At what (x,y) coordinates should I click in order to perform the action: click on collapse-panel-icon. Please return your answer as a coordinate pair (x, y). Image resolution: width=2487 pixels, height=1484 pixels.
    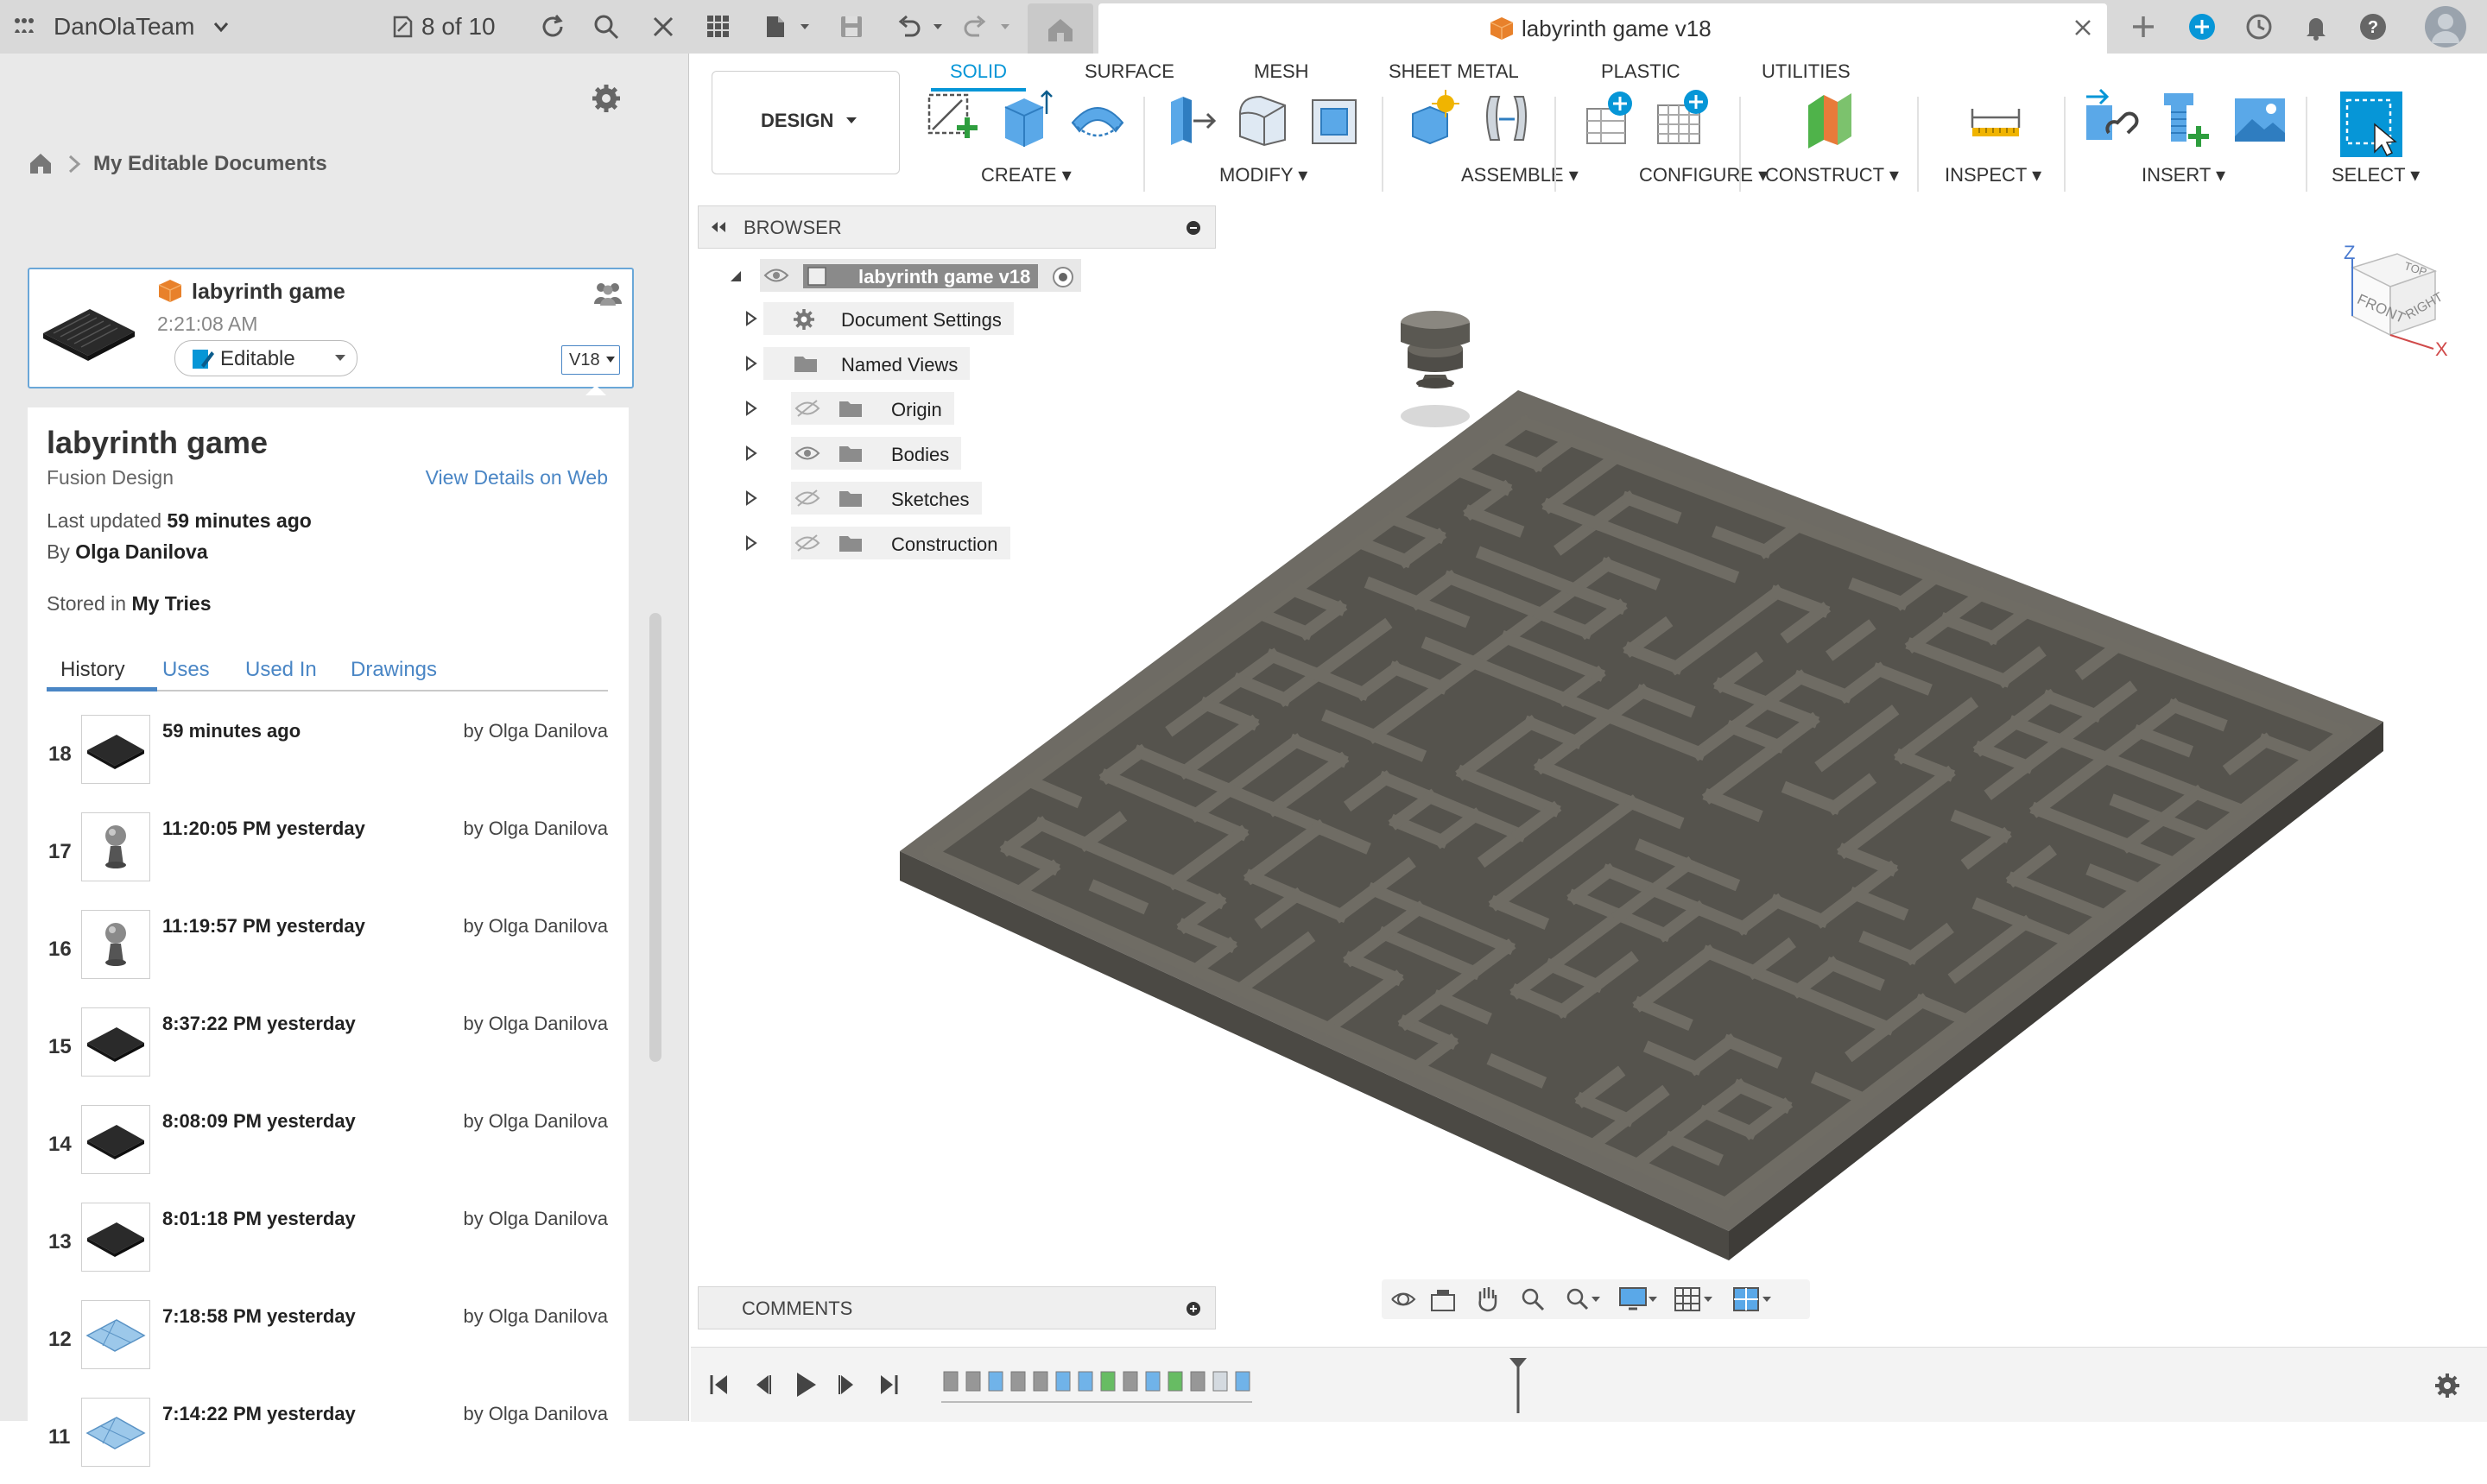
    Looking at the image, I should click on (718, 227).